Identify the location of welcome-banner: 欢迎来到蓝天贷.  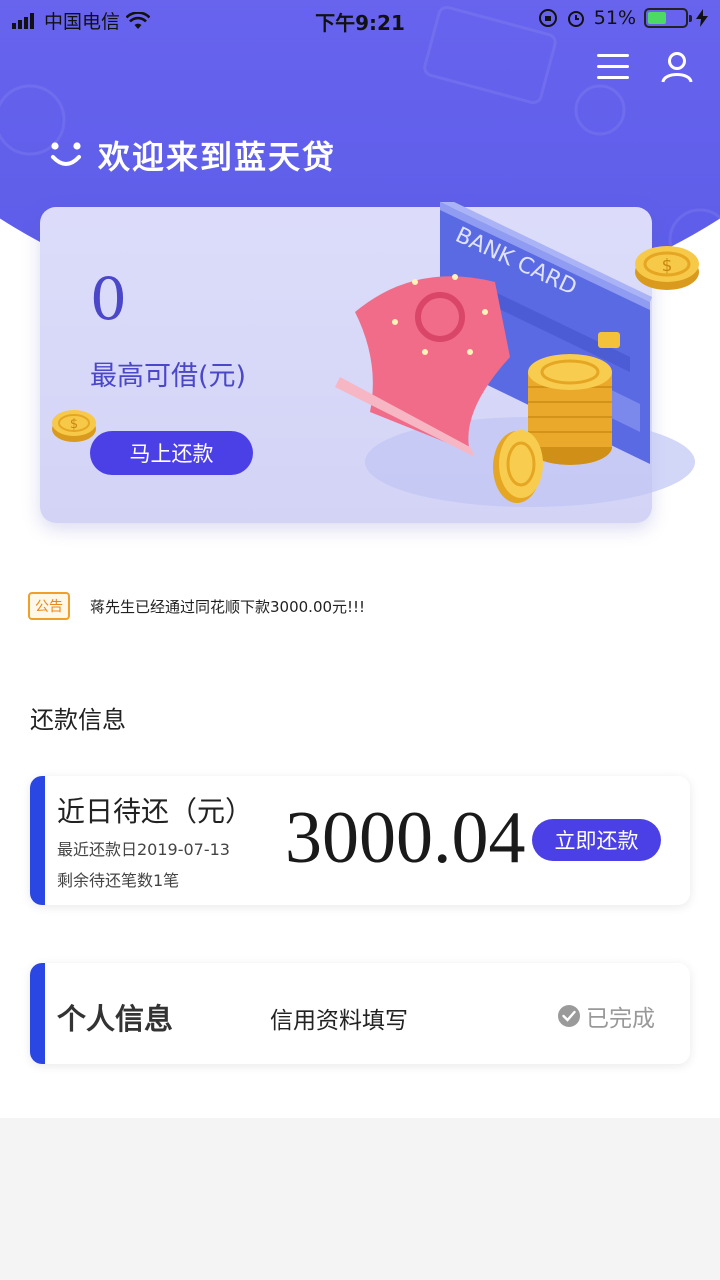
(193, 155).